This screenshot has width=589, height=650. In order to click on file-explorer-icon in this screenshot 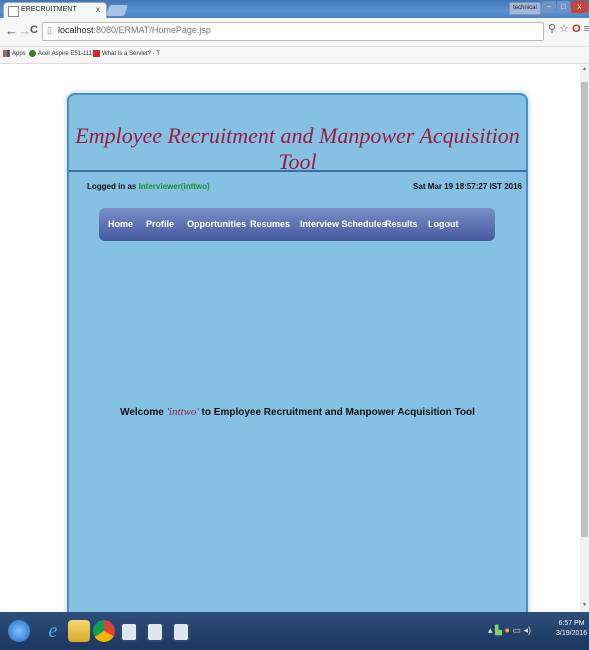, I will do `click(79, 631)`.